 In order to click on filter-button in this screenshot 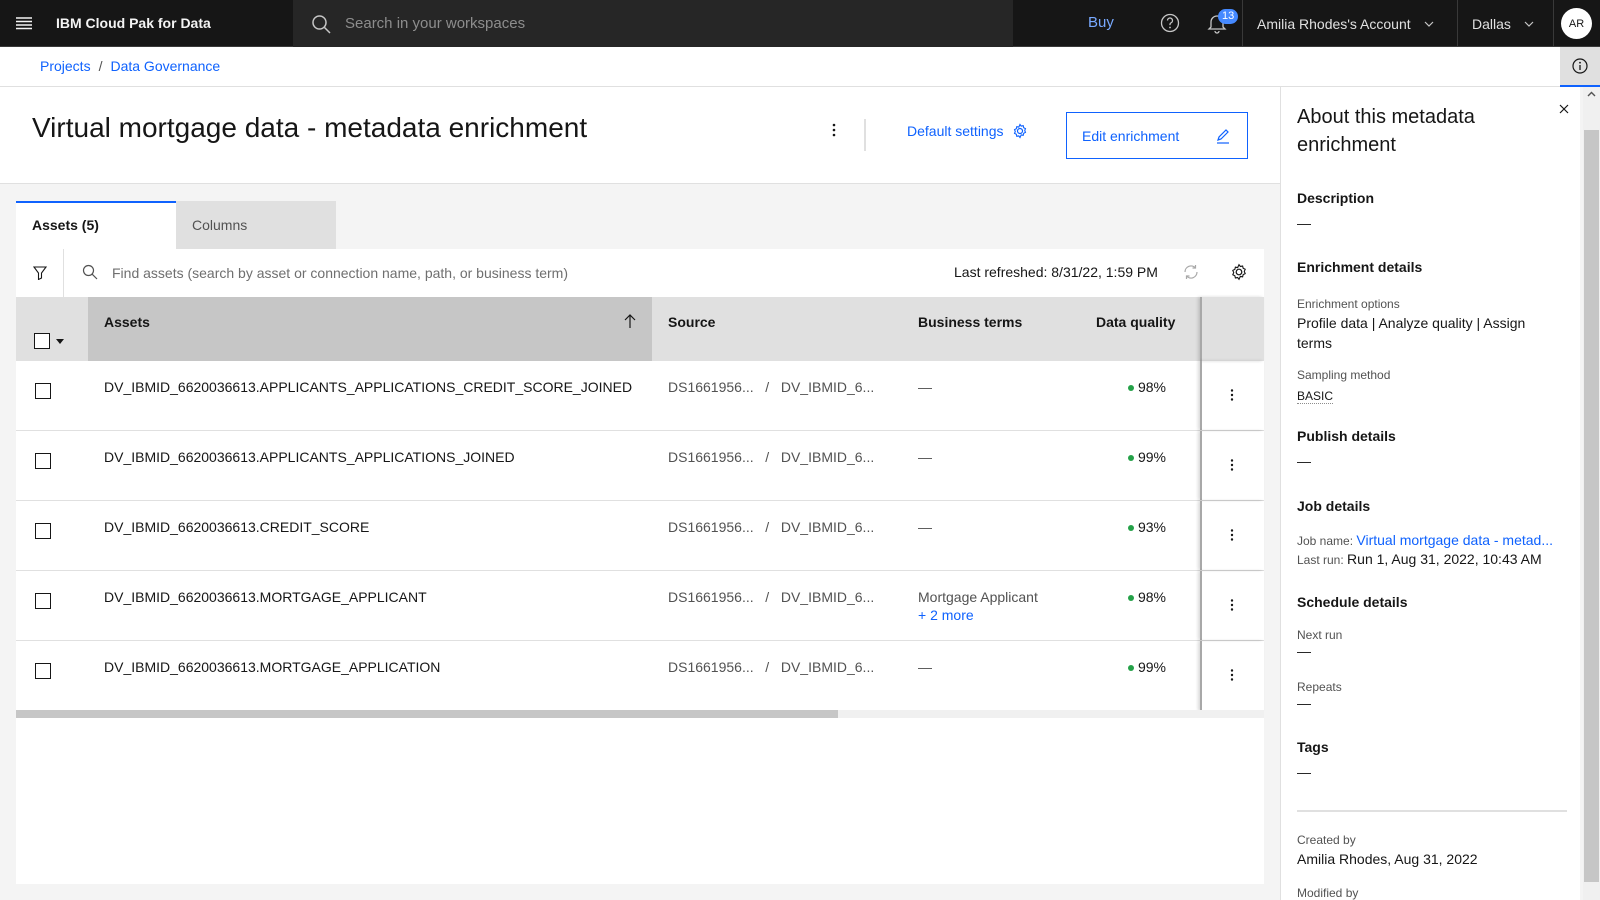, I will do `click(40, 273)`.